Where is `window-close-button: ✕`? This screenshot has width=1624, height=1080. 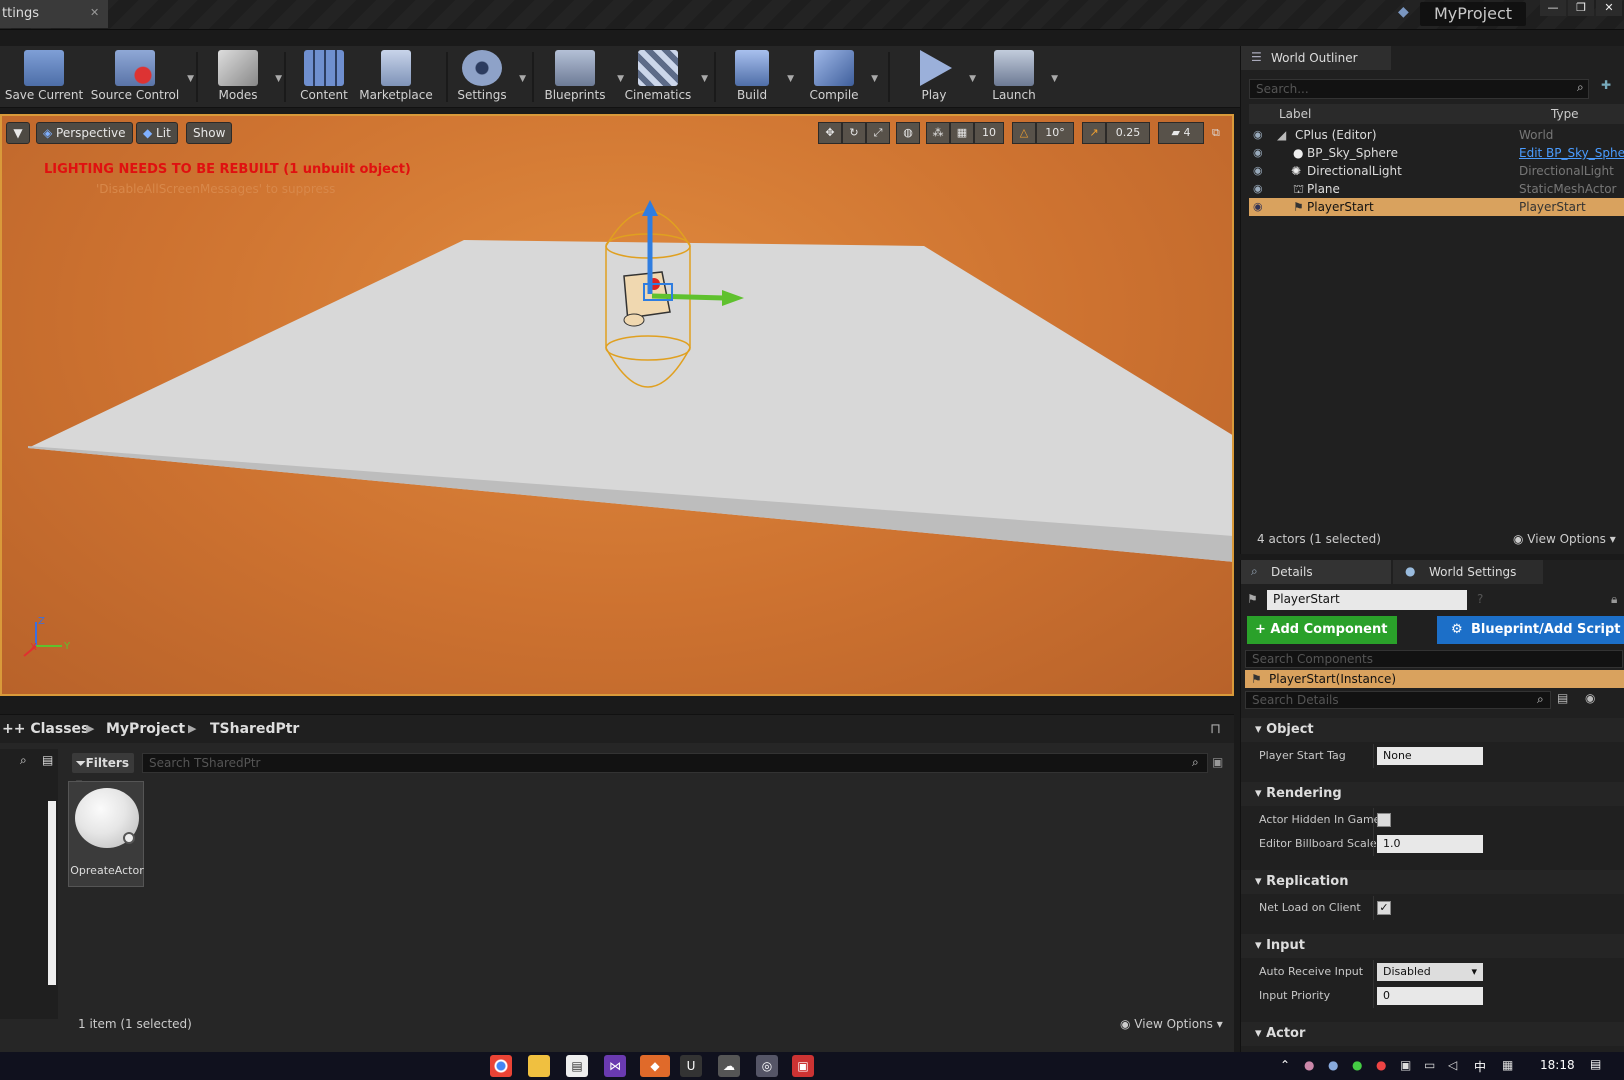 window-close-button: ✕ is located at coordinates (1609, 8).